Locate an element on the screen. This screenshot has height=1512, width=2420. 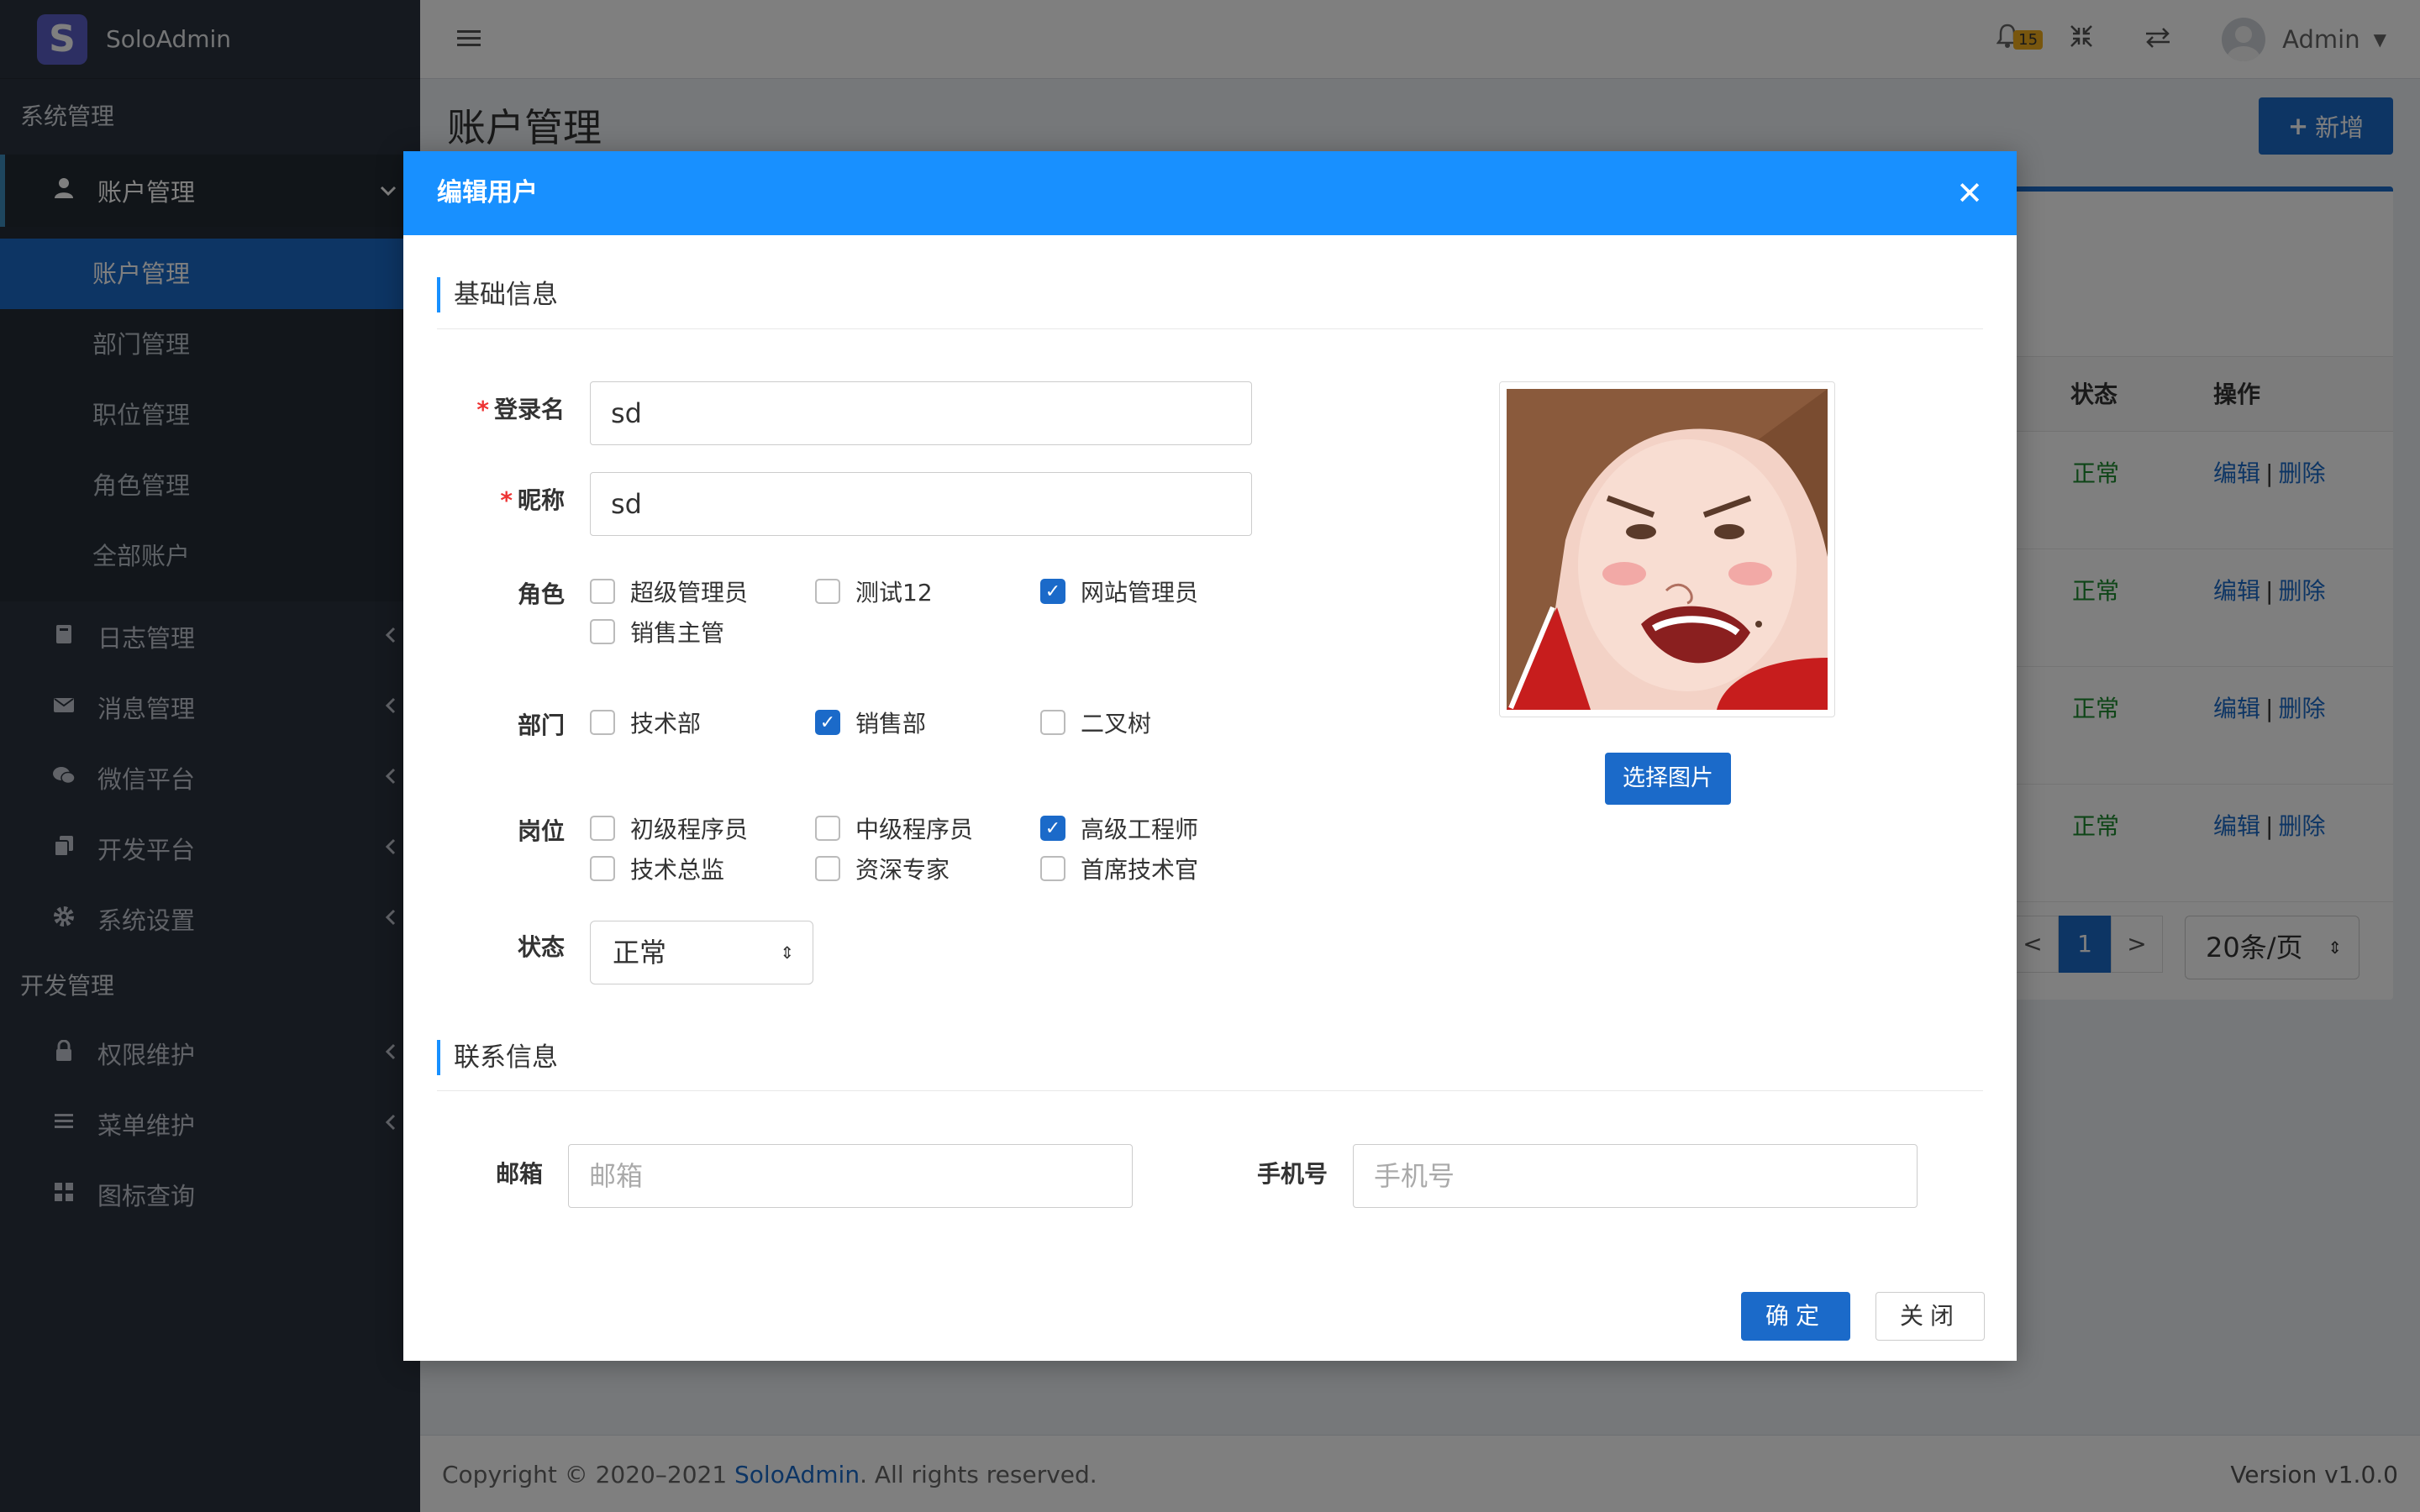
post-checkbox-cto: 首席技术官 is located at coordinates (1119, 868).